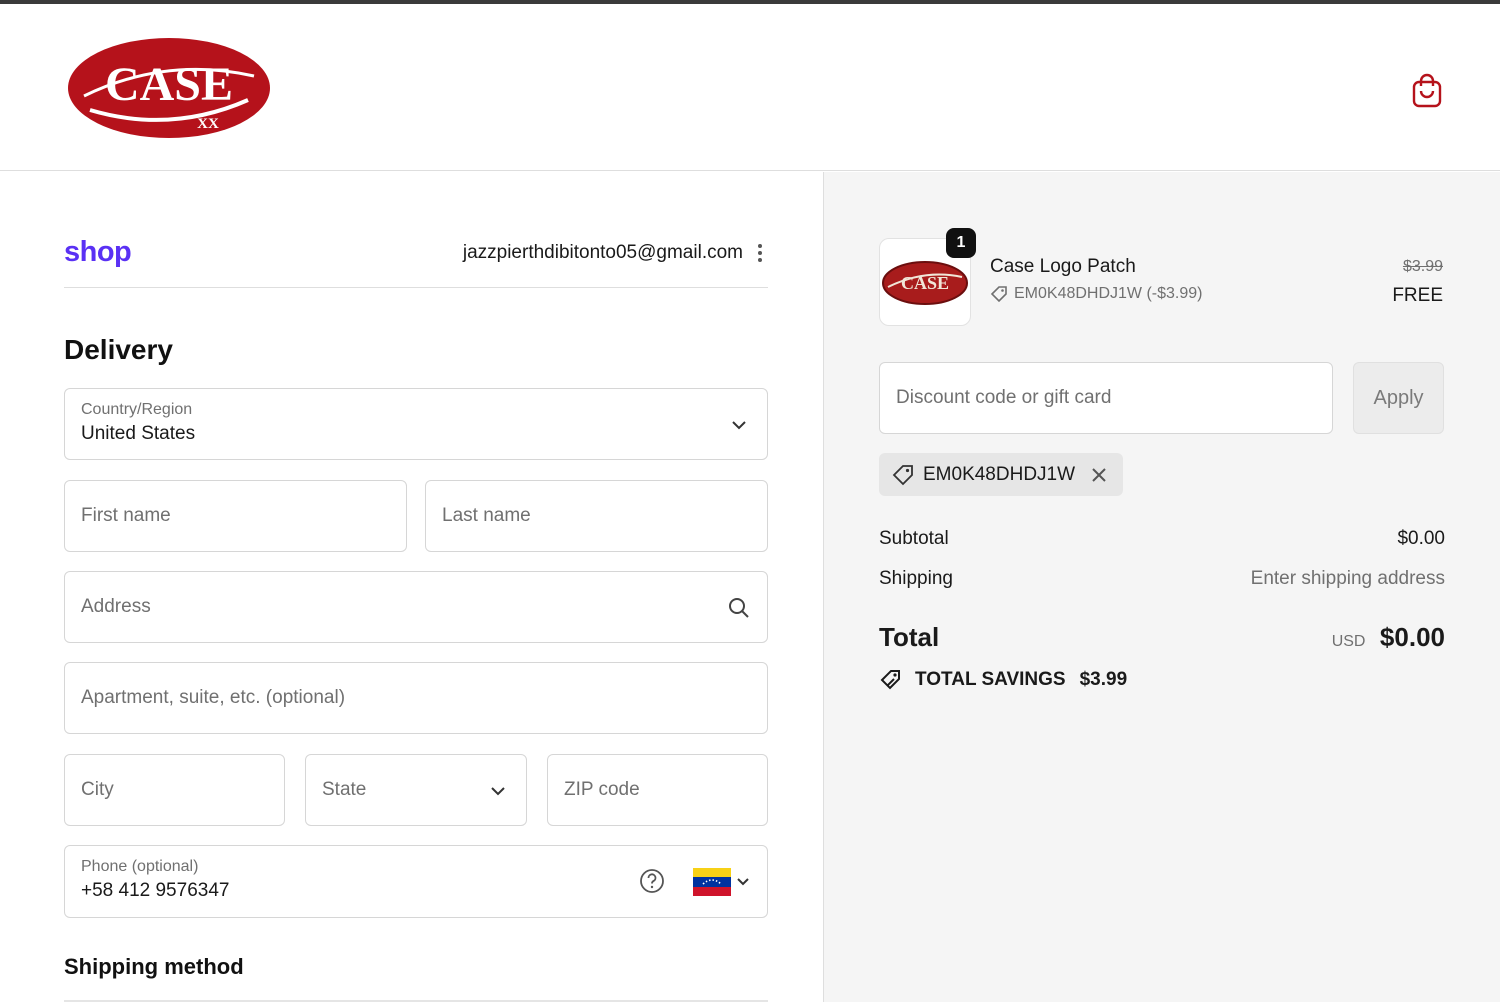 The image size is (1500, 1002). I want to click on city-placeholder: City, so click(97, 789).